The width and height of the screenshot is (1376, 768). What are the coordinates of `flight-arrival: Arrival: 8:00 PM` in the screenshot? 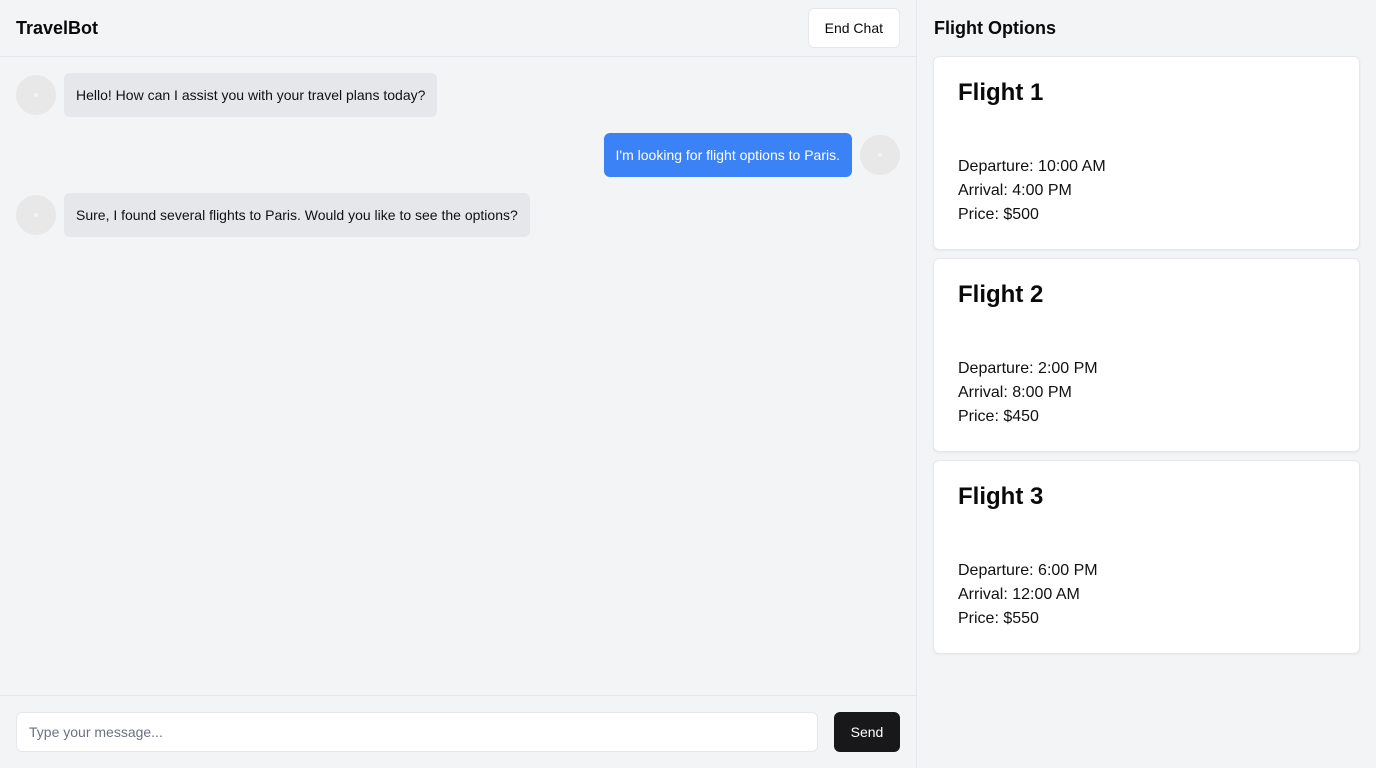 It's located at (1015, 392).